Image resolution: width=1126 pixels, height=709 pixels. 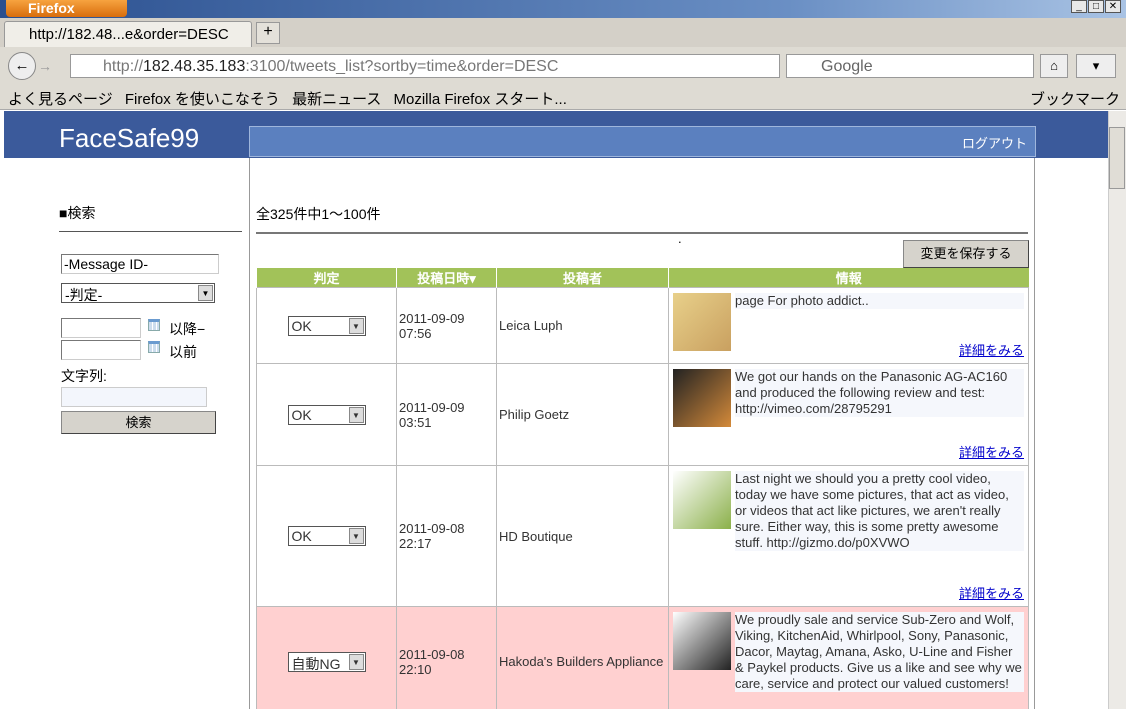 What do you see at coordinates (140, 264) in the screenshot?
I see `message-id-input: -Message ID-` at bounding box center [140, 264].